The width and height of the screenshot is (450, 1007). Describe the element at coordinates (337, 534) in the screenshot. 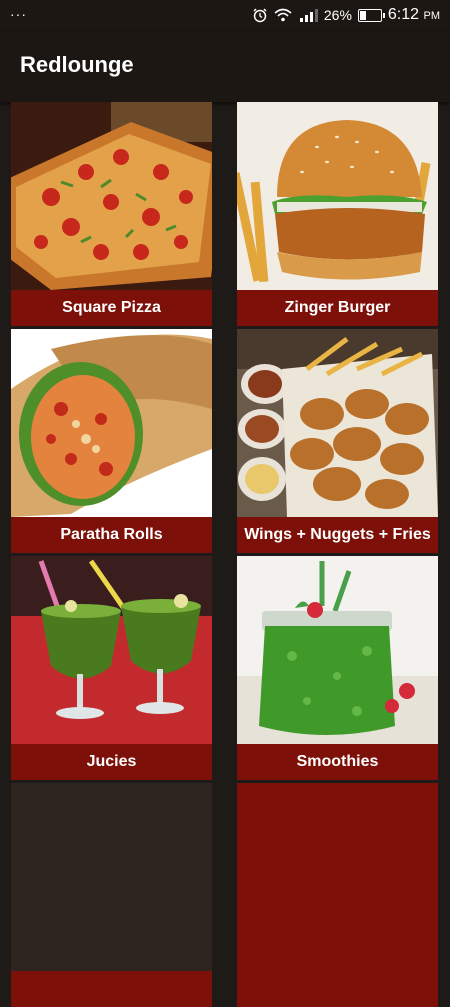

I see `menu-card-label: Wings + Nuggets + Fries` at that location.